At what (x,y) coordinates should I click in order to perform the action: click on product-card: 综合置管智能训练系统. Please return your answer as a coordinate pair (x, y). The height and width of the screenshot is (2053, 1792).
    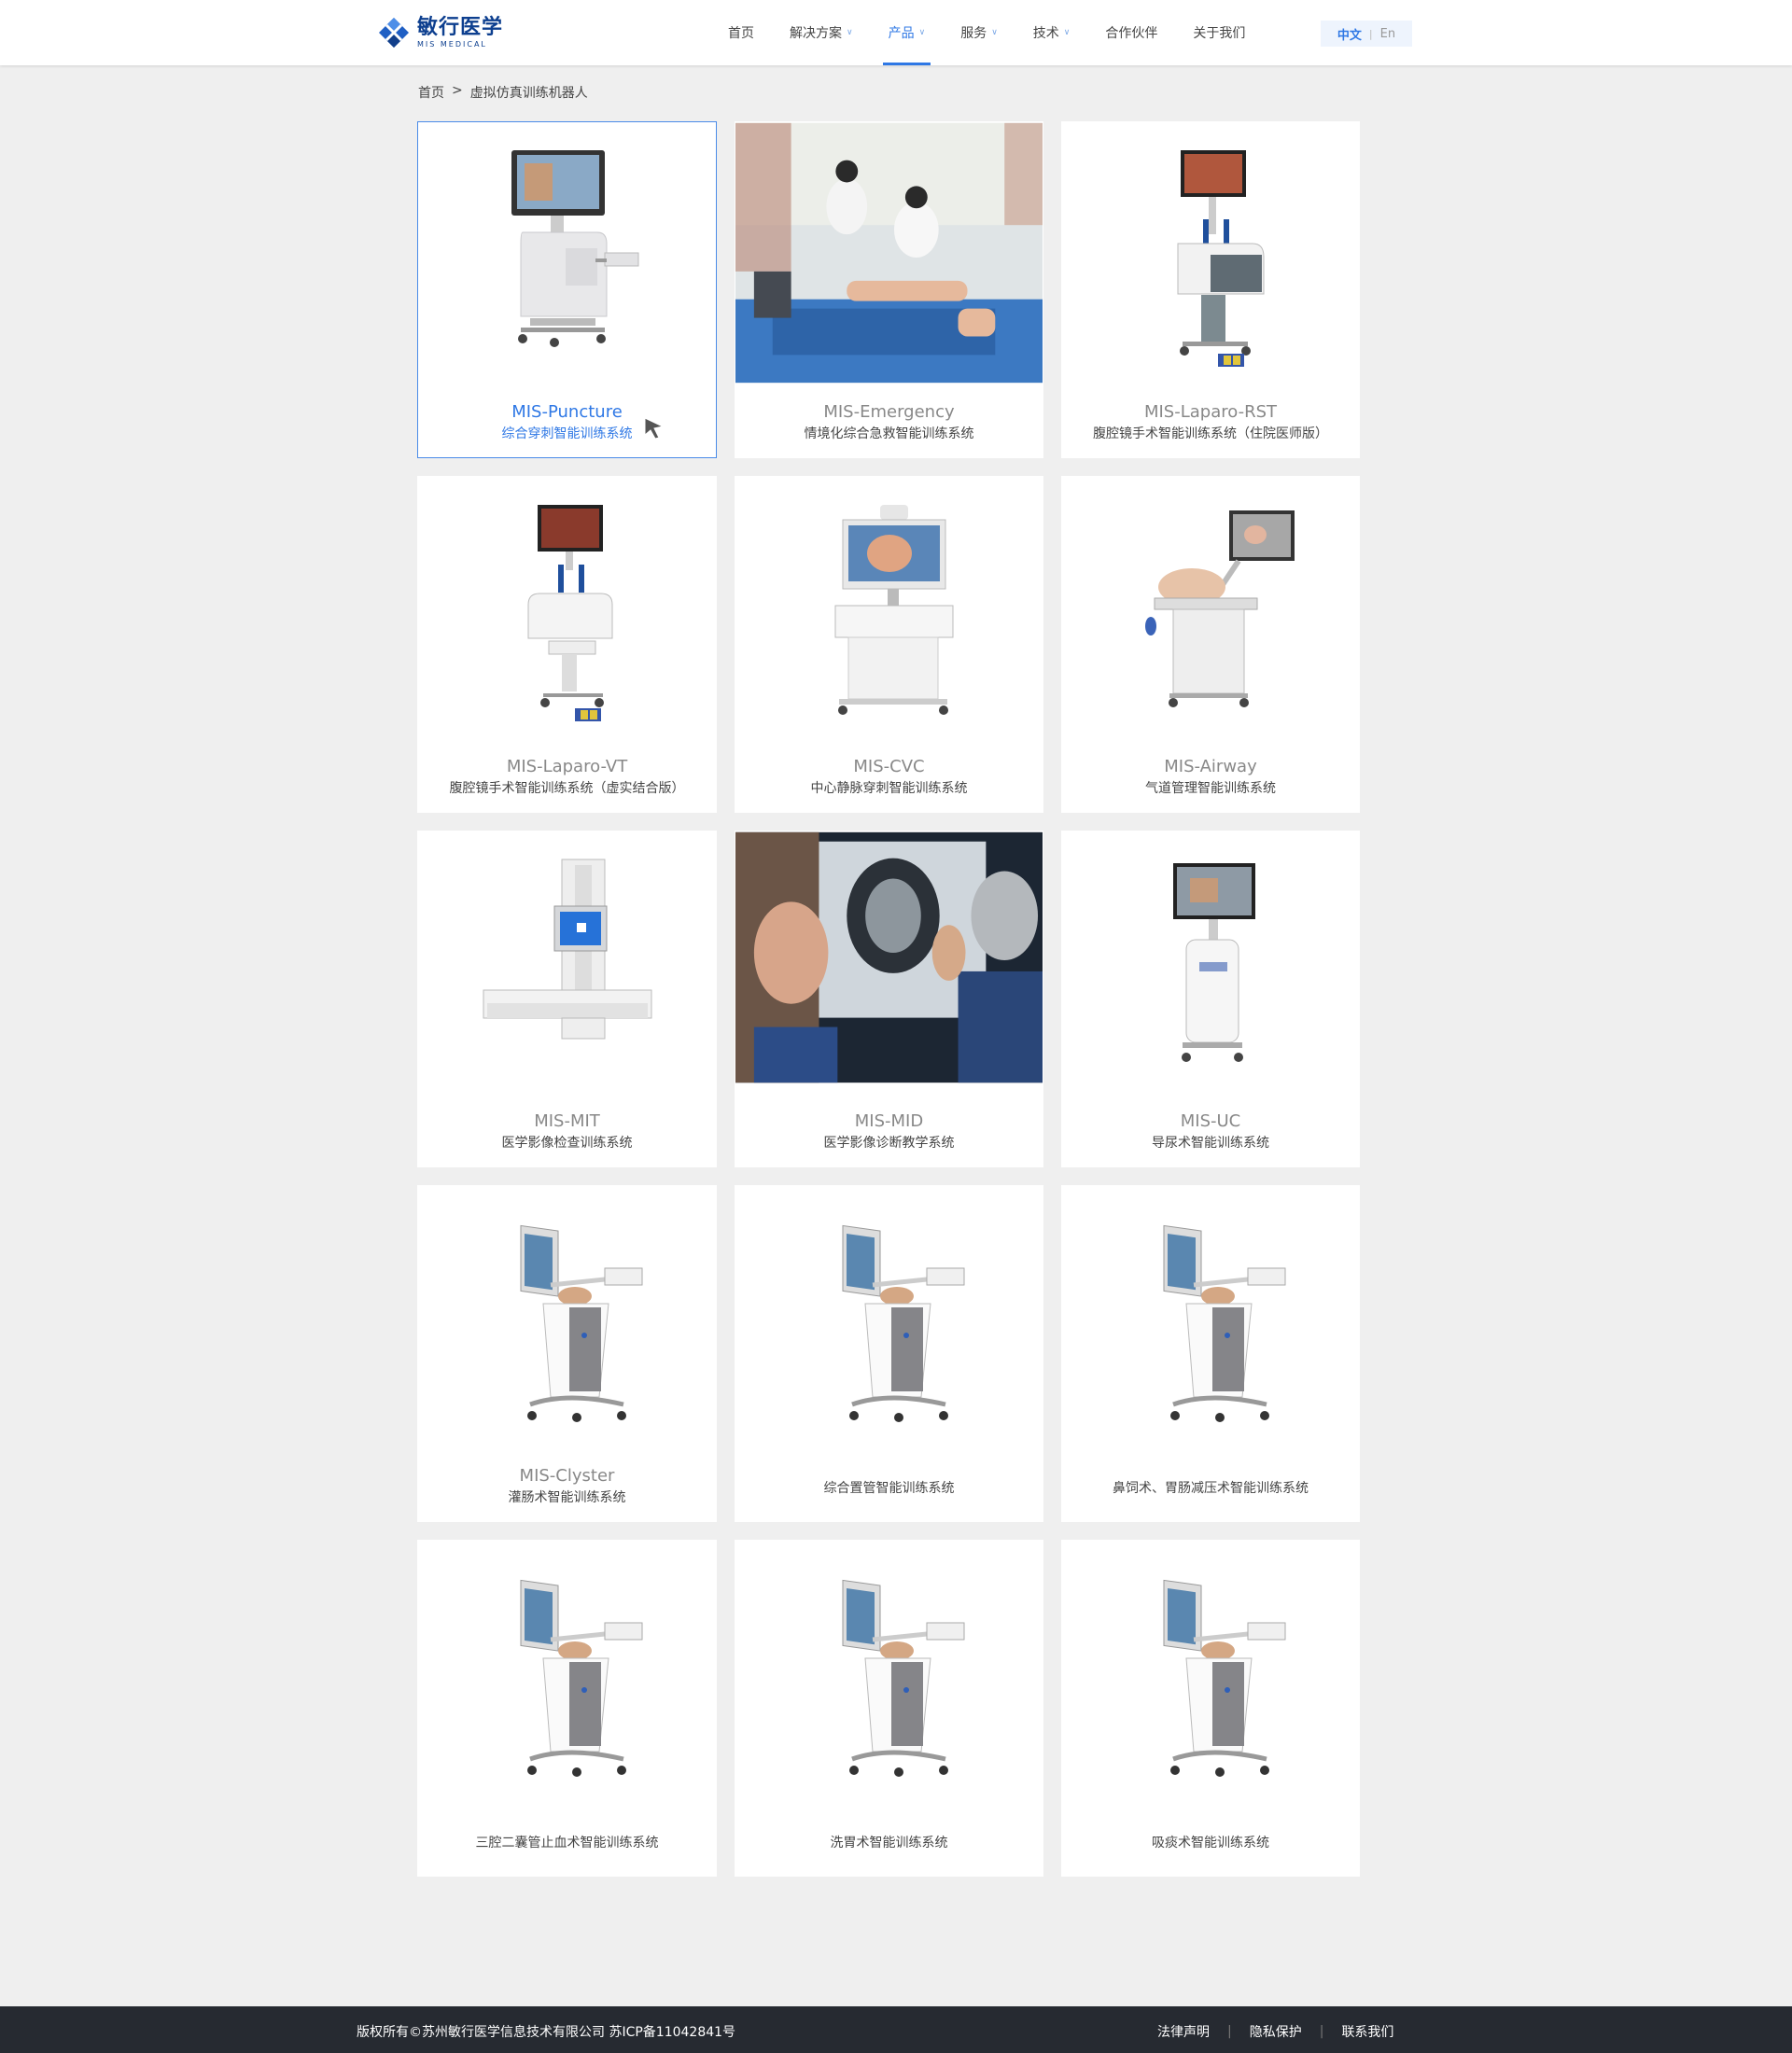
    Looking at the image, I should click on (889, 1353).